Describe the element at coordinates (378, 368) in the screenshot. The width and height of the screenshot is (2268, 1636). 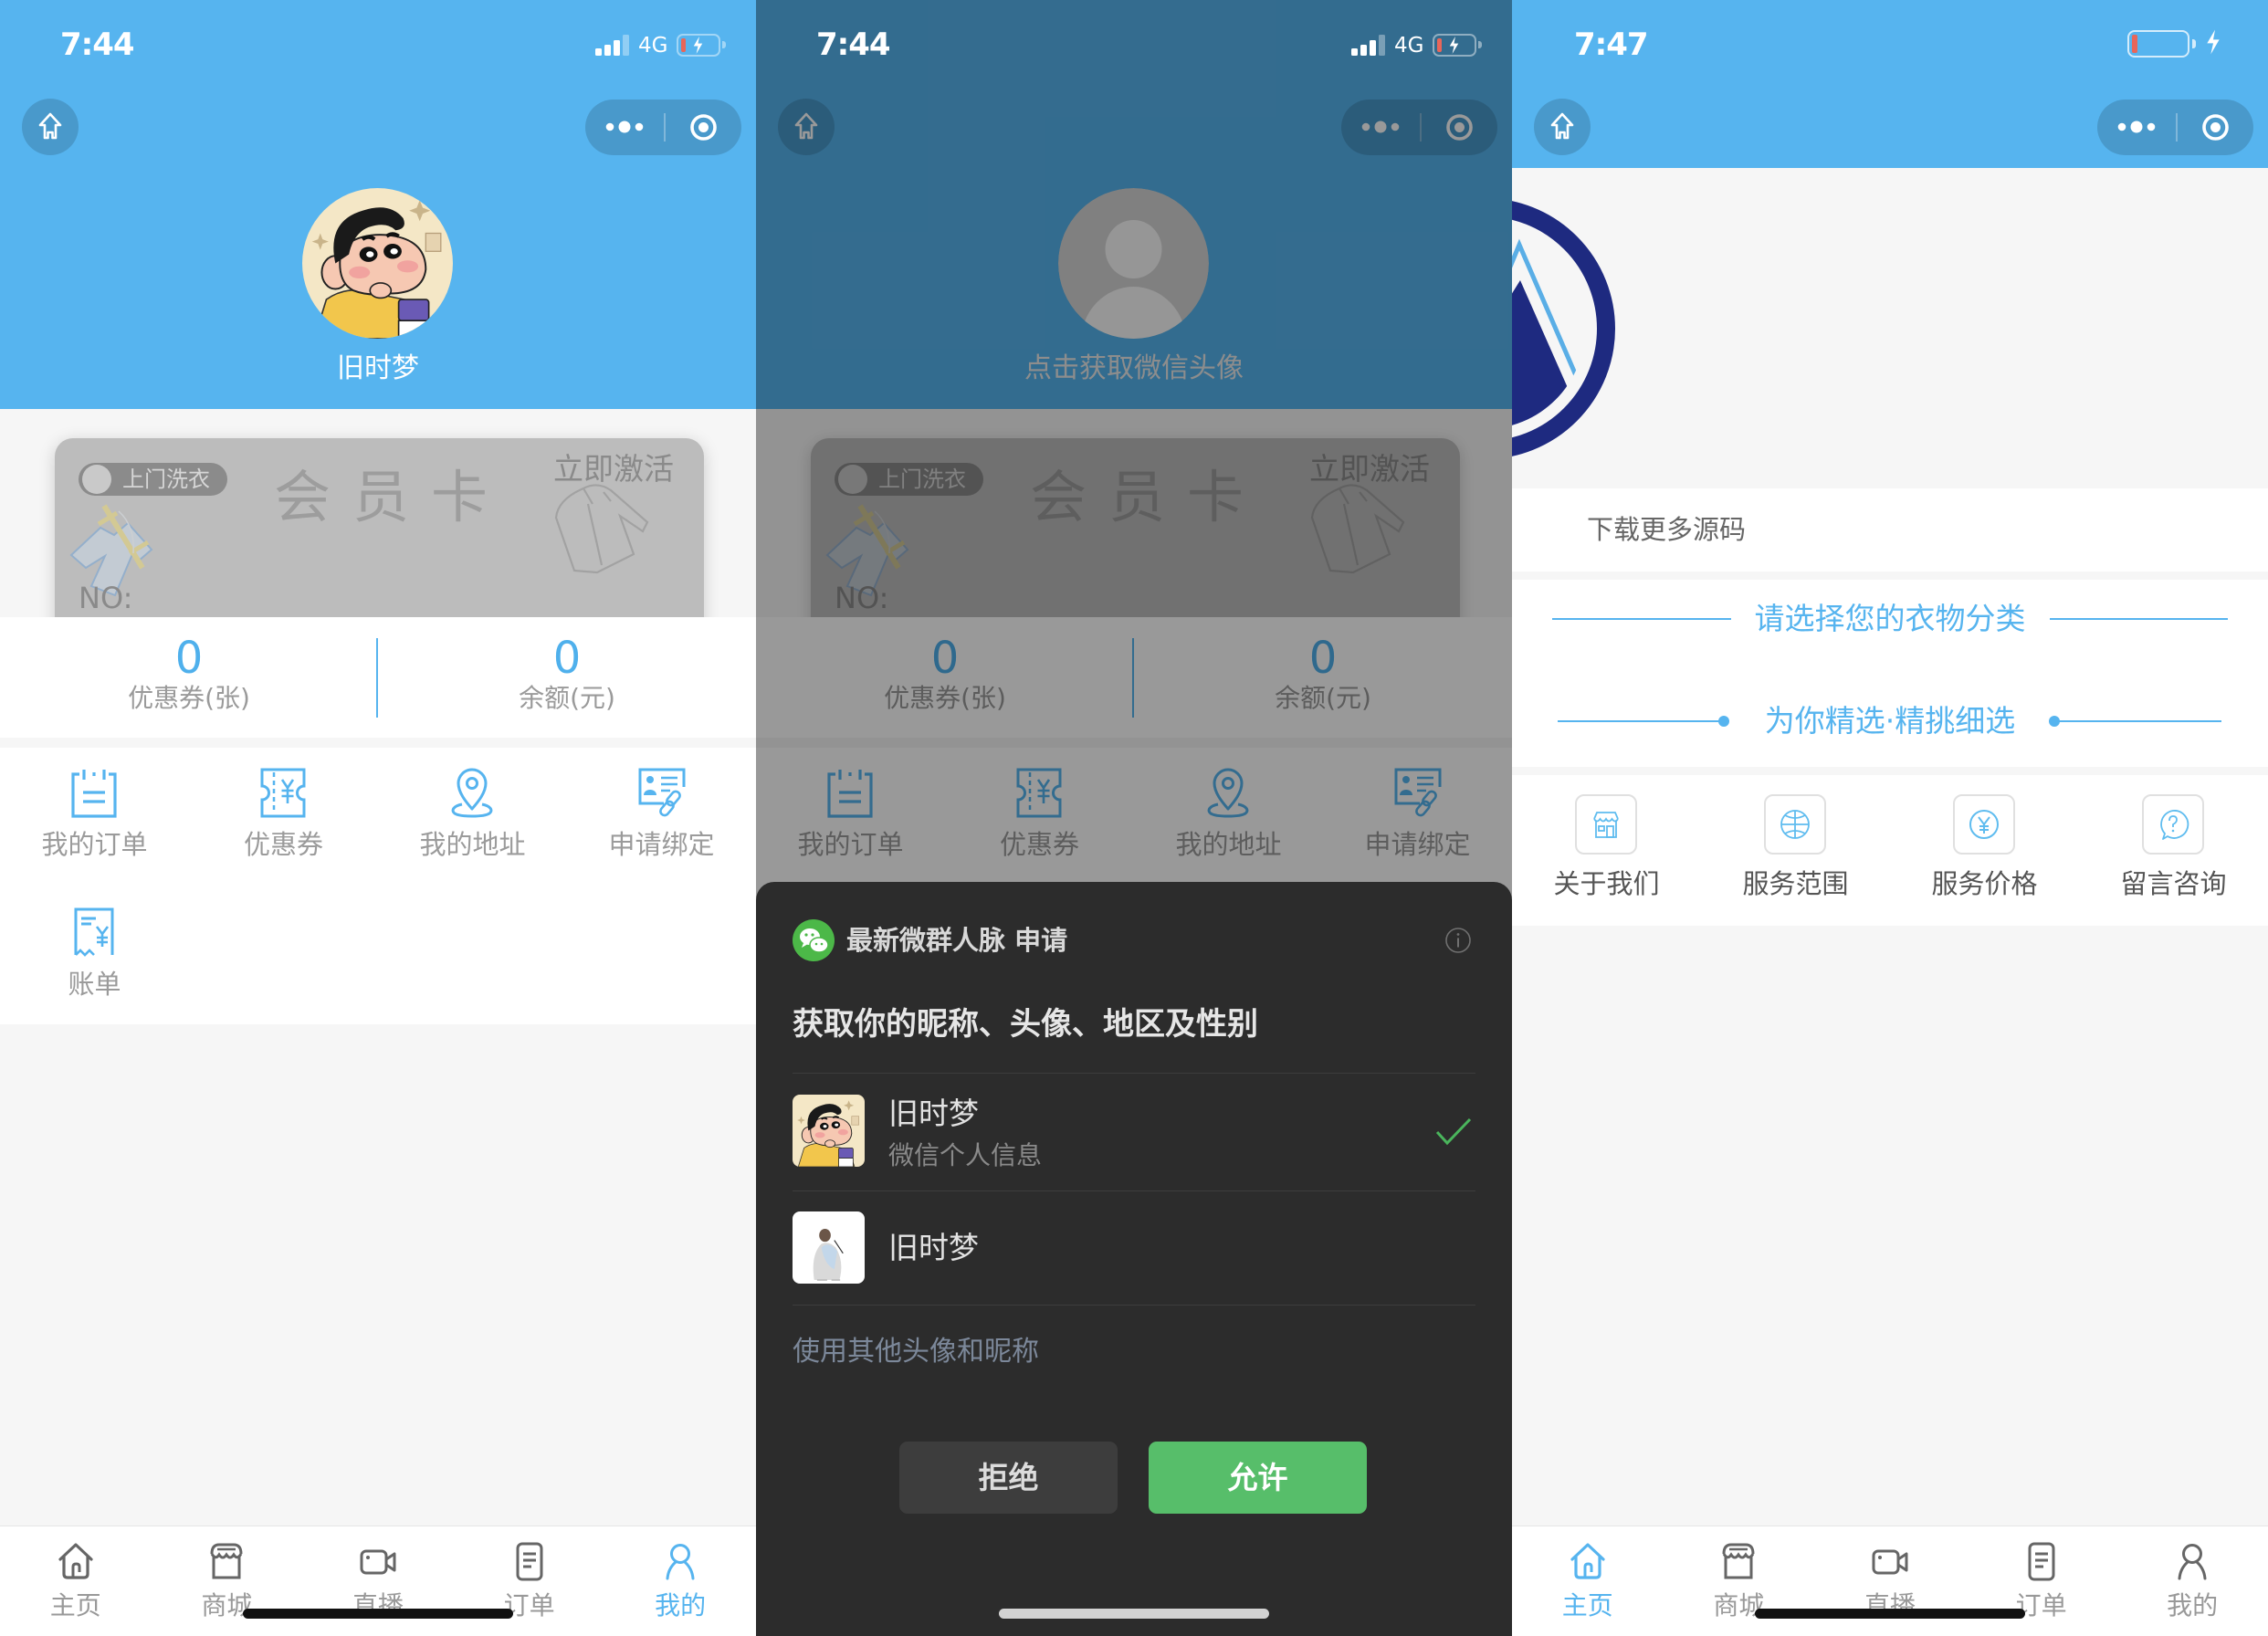
I see `username: 旧时梦` at that location.